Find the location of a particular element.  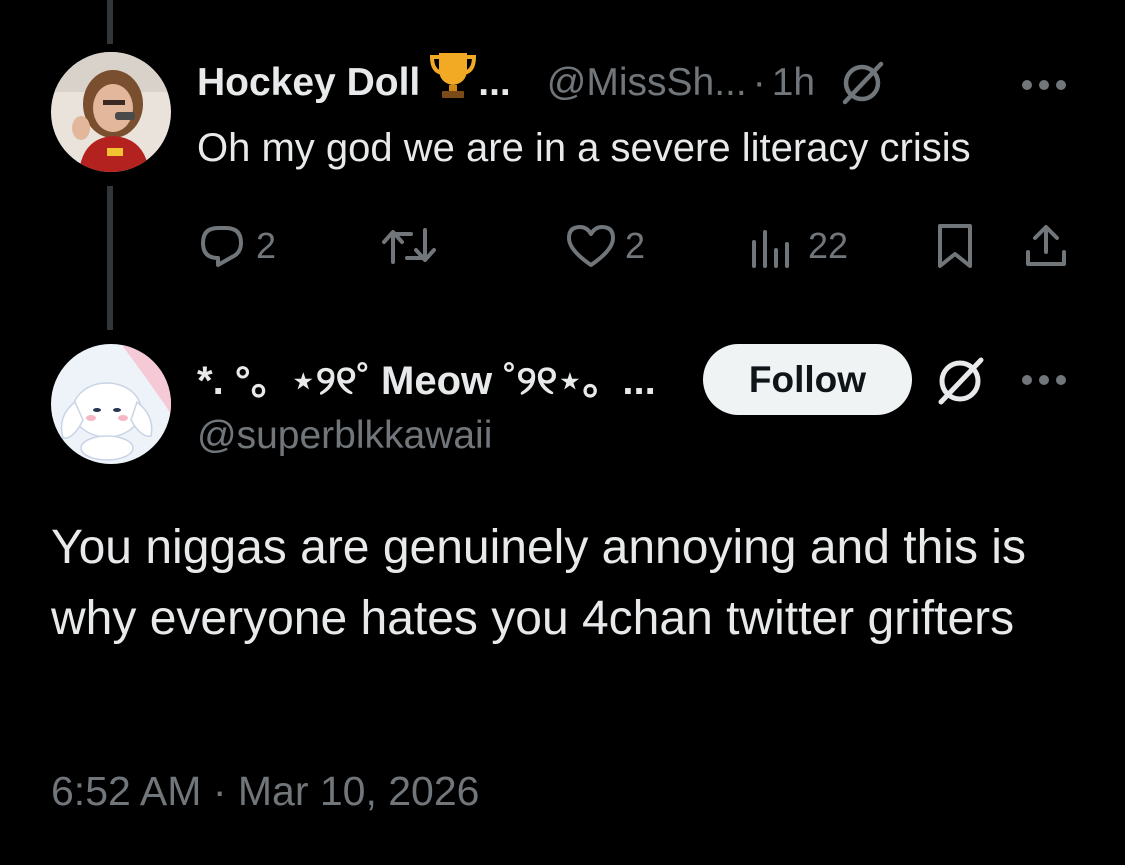

tweet-timestamp: 6:52 AM · Mar 10, 2026 is located at coordinates (265, 791).